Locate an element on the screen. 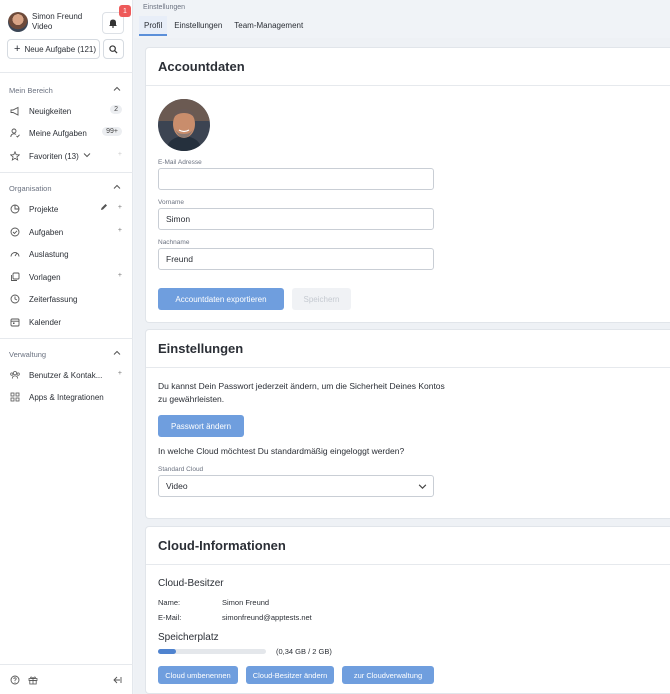  sidebar-item-benutzer: Benutzer & Kontak... + is located at coordinates (66, 375).